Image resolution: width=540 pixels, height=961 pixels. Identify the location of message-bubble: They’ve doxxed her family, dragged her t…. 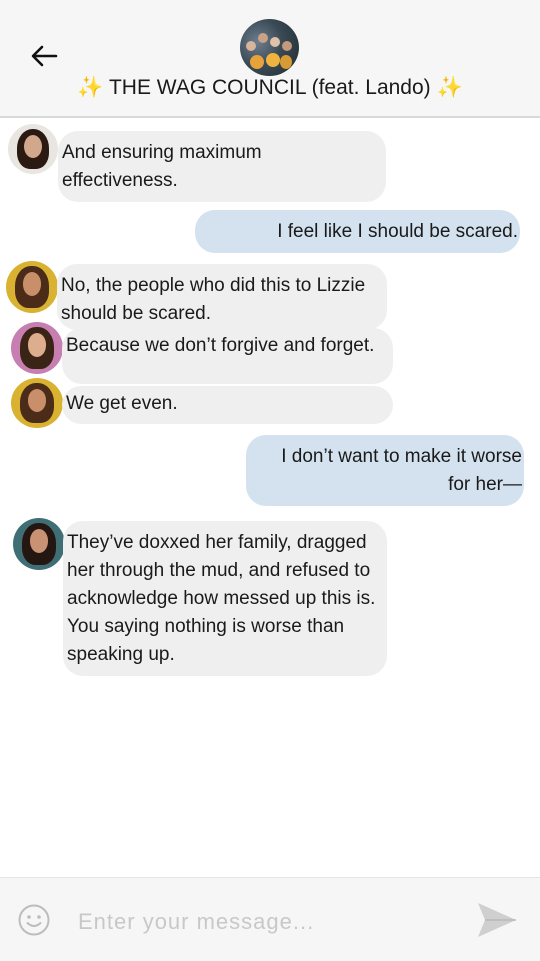
(225, 598).